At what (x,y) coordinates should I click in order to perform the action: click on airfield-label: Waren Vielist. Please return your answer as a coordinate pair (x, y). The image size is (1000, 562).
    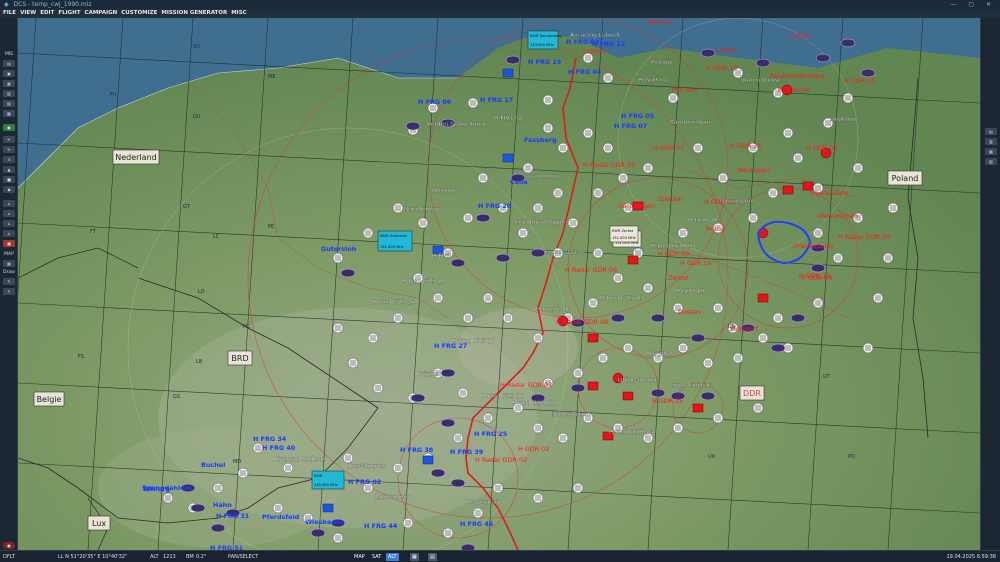
    Looking at the image, I should click on (761, 80).